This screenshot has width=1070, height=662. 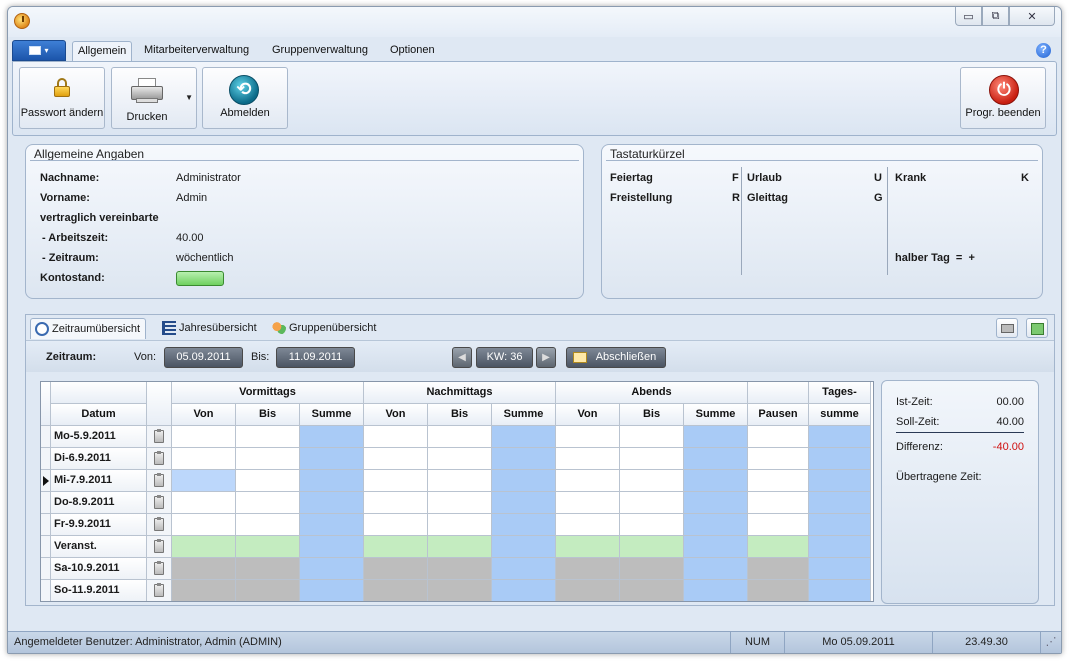 What do you see at coordinates (324, 328) in the screenshot?
I see `tab-gruppenuebersicht: Gruppenübersicht` at bounding box center [324, 328].